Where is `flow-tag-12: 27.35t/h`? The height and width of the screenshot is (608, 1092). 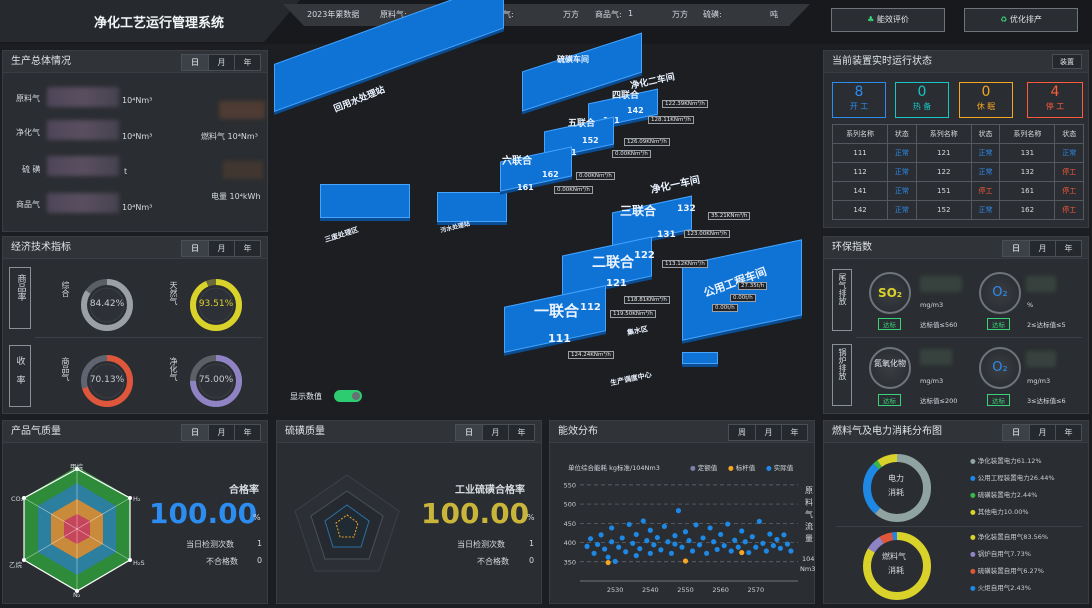
flow-tag-12: 27.35t/h is located at coordinates (753, 286).